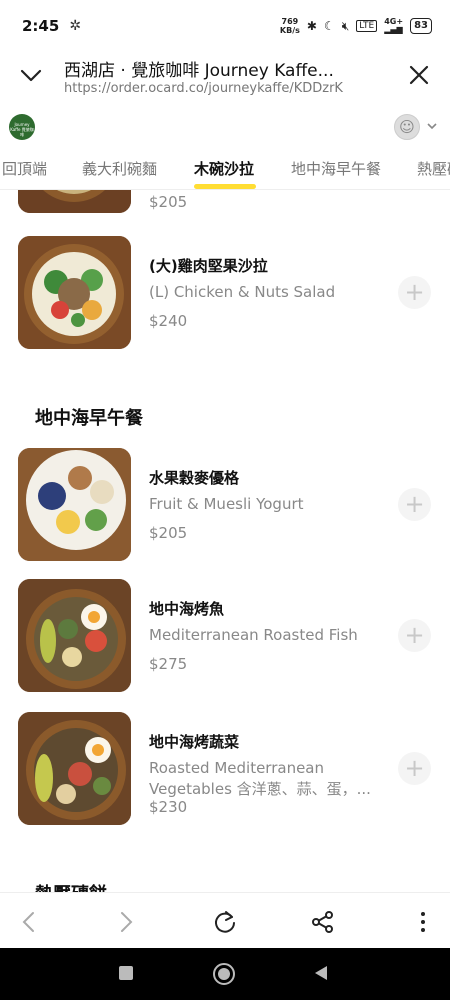  I want to click on status-time: 2:45, so click(41, 26).